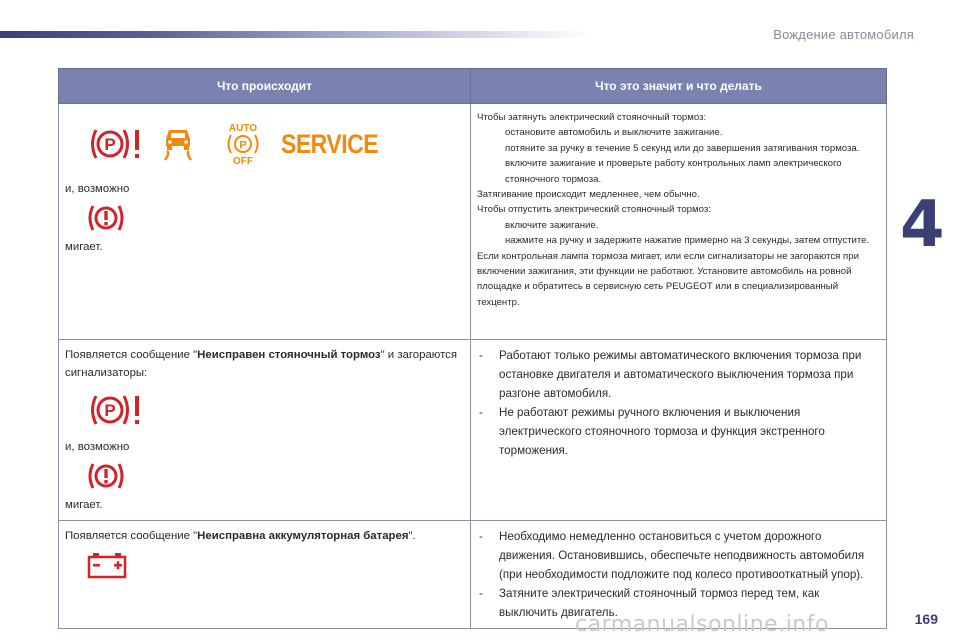  I want to click on auto-park-off-icon: AUTO P OFF, so click(251, 144).